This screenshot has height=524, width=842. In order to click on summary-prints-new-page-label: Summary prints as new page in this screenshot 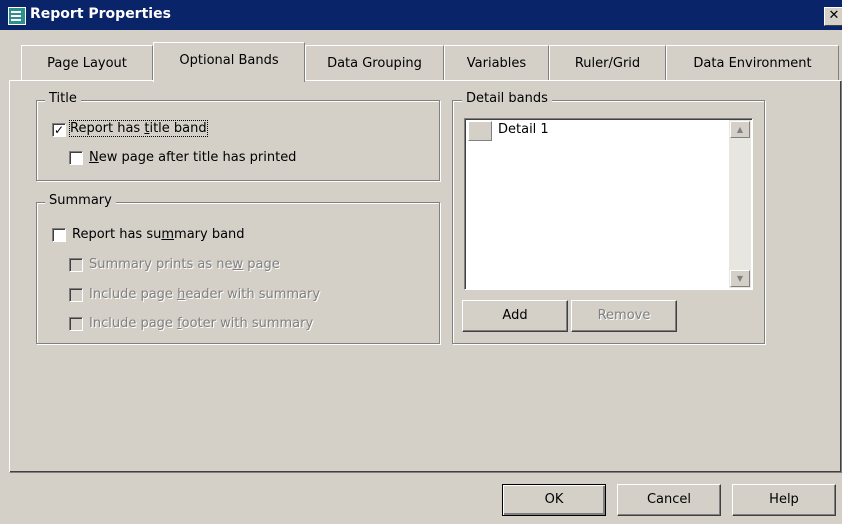, I will do `click(184, 264)`.